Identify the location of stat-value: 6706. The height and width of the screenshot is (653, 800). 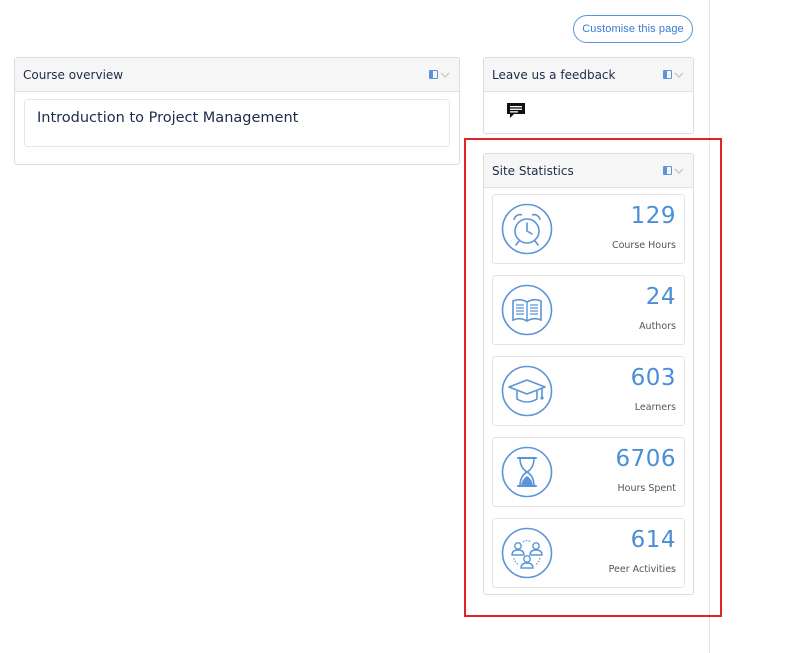
(645, 459).